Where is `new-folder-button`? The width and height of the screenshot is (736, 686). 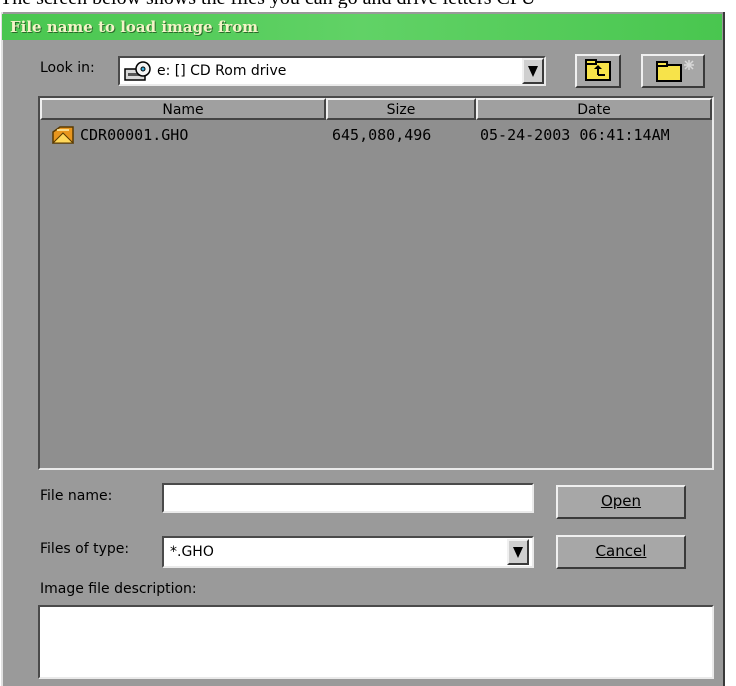 new-folder-button is located at coordinates (673, 71).